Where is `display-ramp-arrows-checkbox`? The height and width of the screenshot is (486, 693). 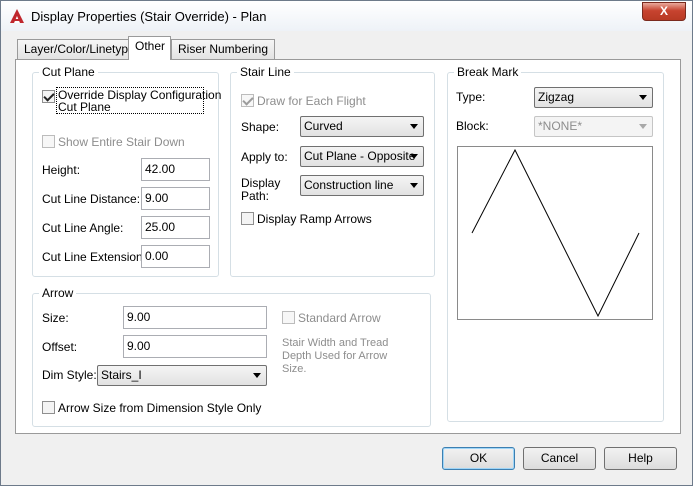 display-ramp-arrows-checkbox is located at coordinates (247, 218).